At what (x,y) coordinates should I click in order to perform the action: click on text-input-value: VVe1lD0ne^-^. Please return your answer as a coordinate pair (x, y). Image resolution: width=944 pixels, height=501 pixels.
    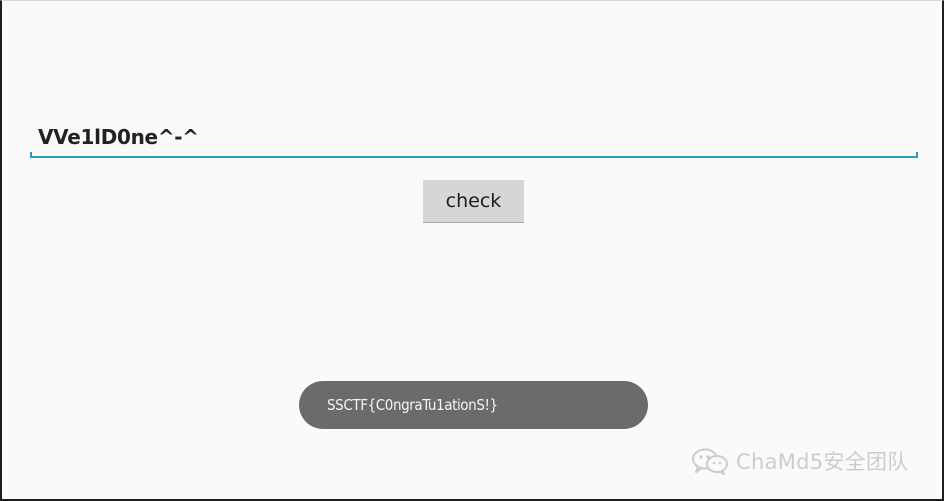
    Looking at the image, I should click on (118, 137).